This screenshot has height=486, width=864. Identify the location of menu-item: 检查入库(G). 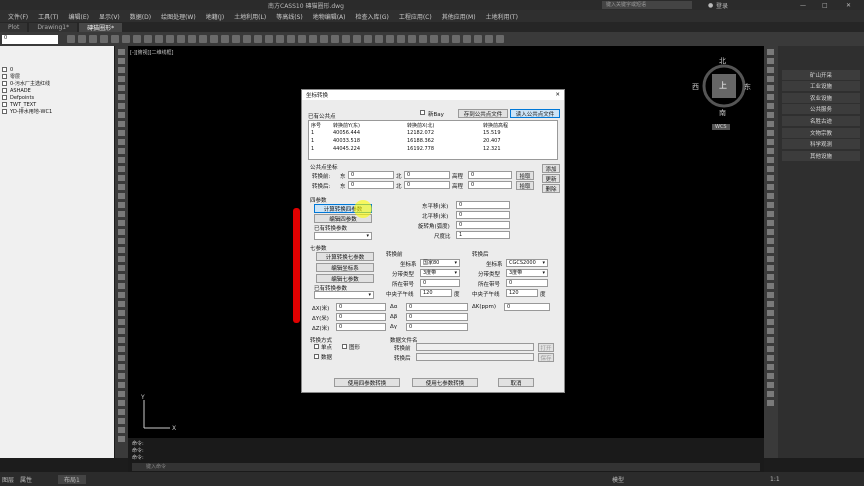
(372, 16).